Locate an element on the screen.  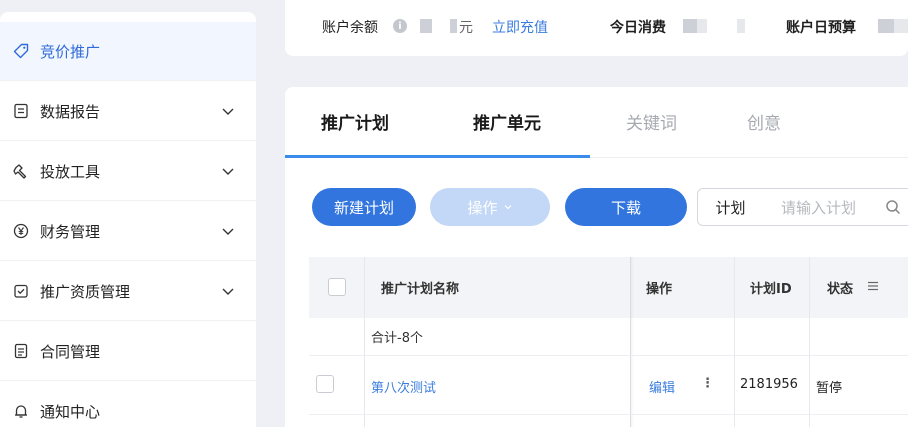
tab-plans: 推广计划 is located at coordinates (355, 121).